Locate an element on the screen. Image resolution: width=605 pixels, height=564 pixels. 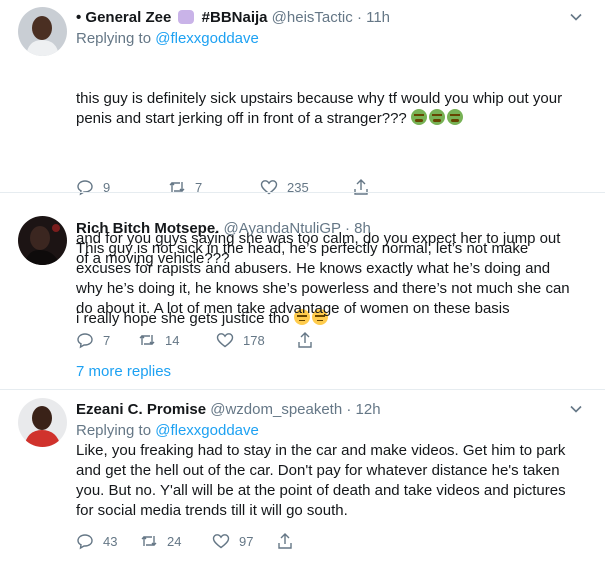
timestamp: 11h is located at coordinates (378, 17).